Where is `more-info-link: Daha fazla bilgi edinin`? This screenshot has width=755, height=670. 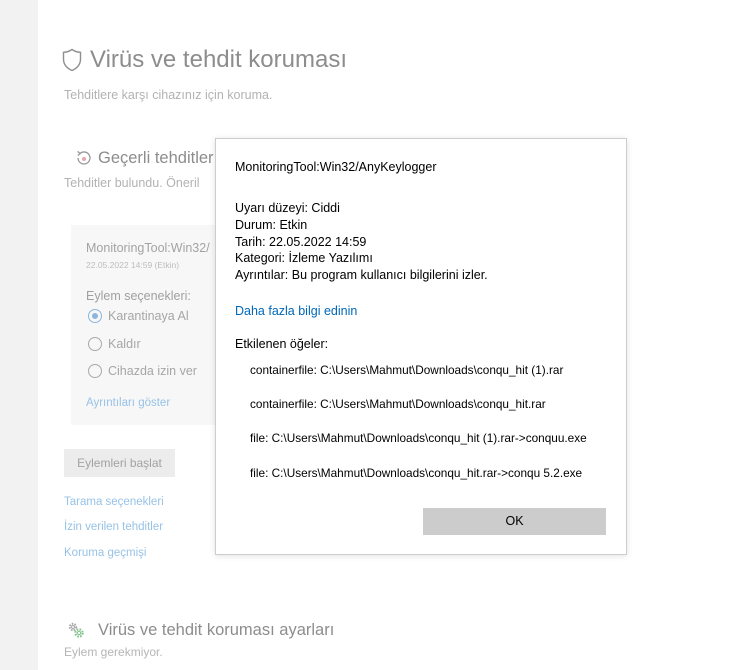 more-info-link: Daha fazla bilgi edinin is located at coordinates (296, 311).